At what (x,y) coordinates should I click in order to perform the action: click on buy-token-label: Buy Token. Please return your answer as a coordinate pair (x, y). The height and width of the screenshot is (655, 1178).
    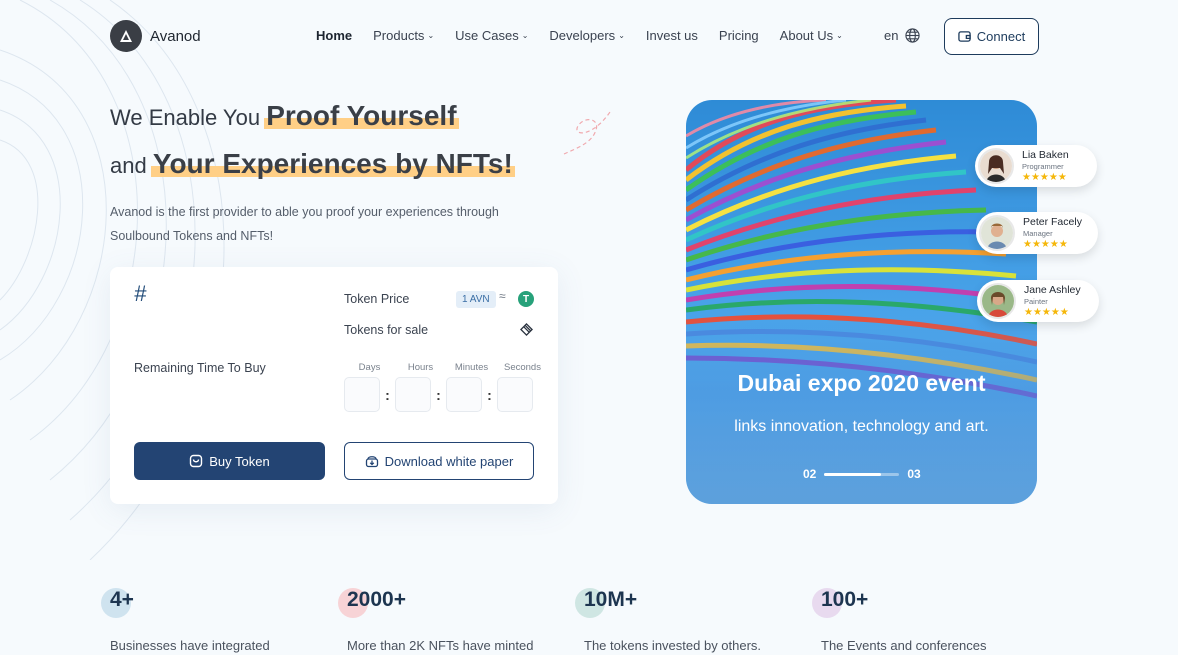
    Looking at the image, I should click on (239, 461).